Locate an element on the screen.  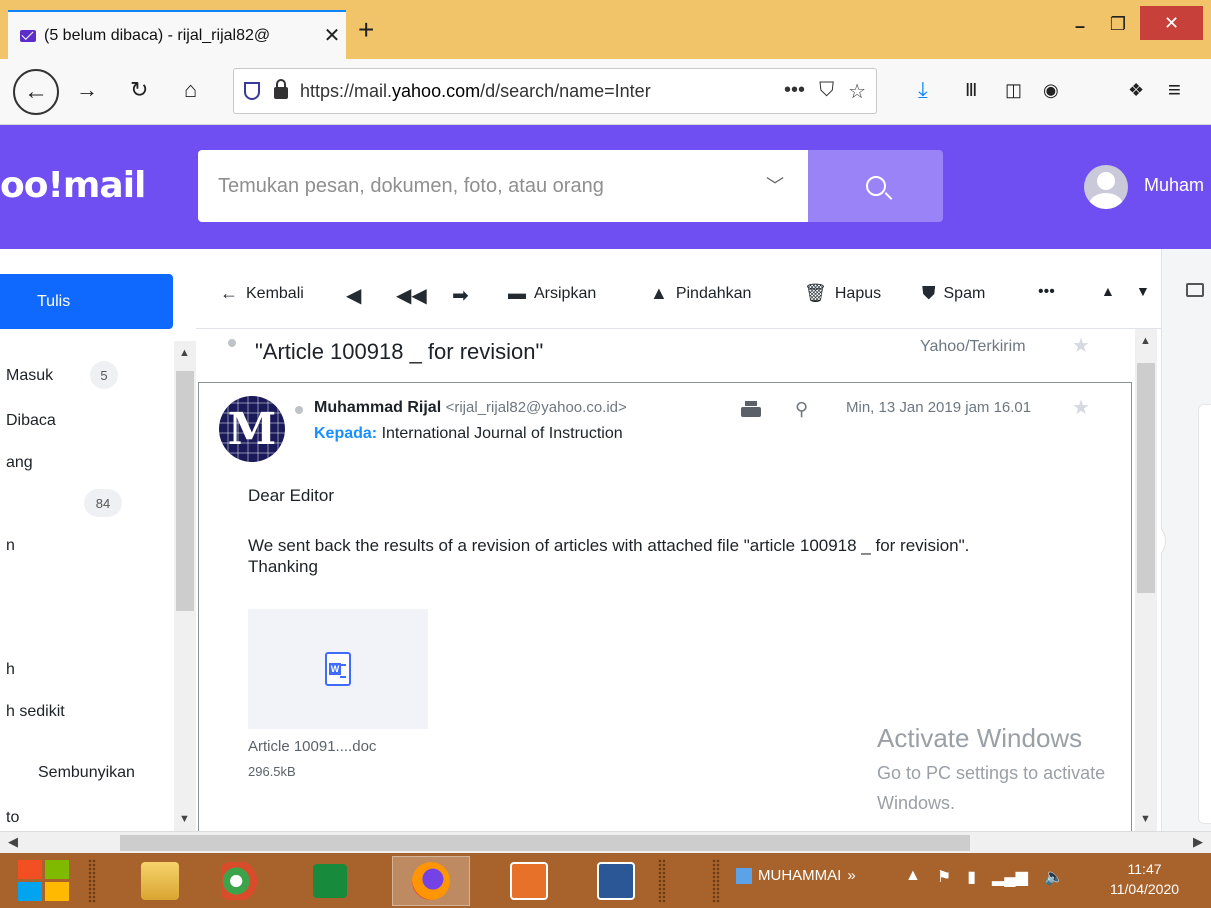
delete-button: 🗑 Hapus is located at coordinates (842, 293).